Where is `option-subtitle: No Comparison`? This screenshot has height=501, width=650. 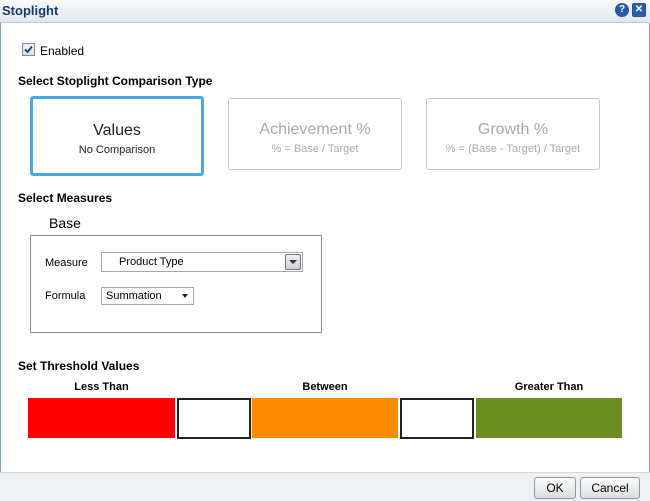
option-subtitle: No Comparison is located at coordinates (117, 150).